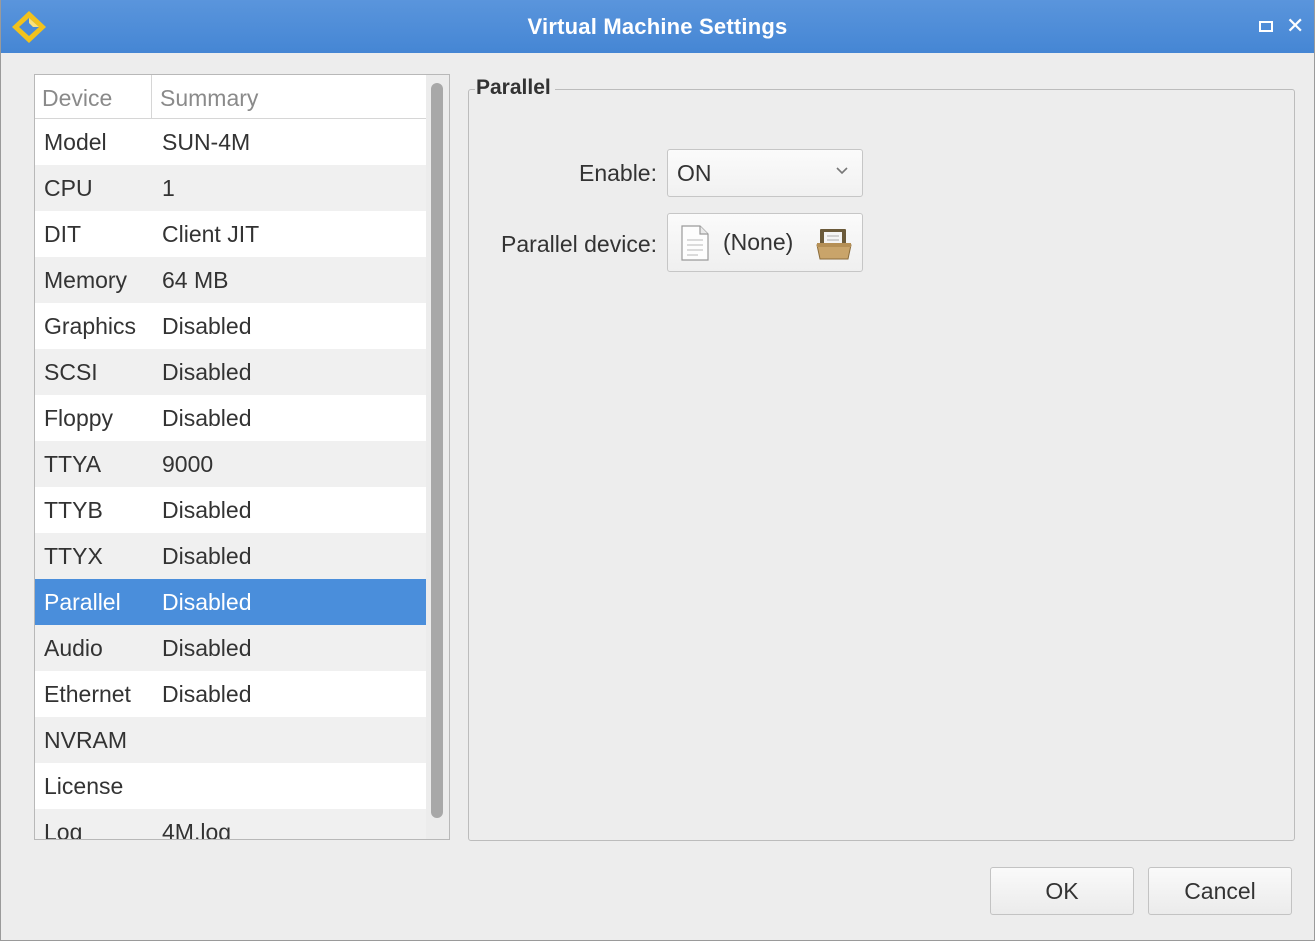 This screenshot has width=1315, height=941. What do you see at coordinates (188, 464) in the screenshot?
I see `device-summary: 9000` at bounding box center [188, 464].